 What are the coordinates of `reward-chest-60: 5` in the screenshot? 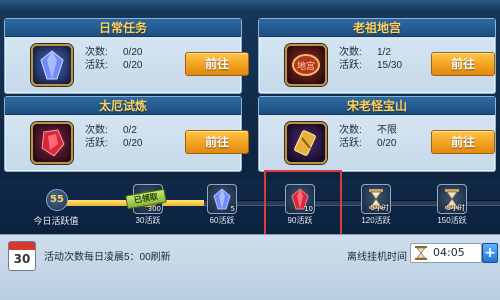 It's located at (222, 199).